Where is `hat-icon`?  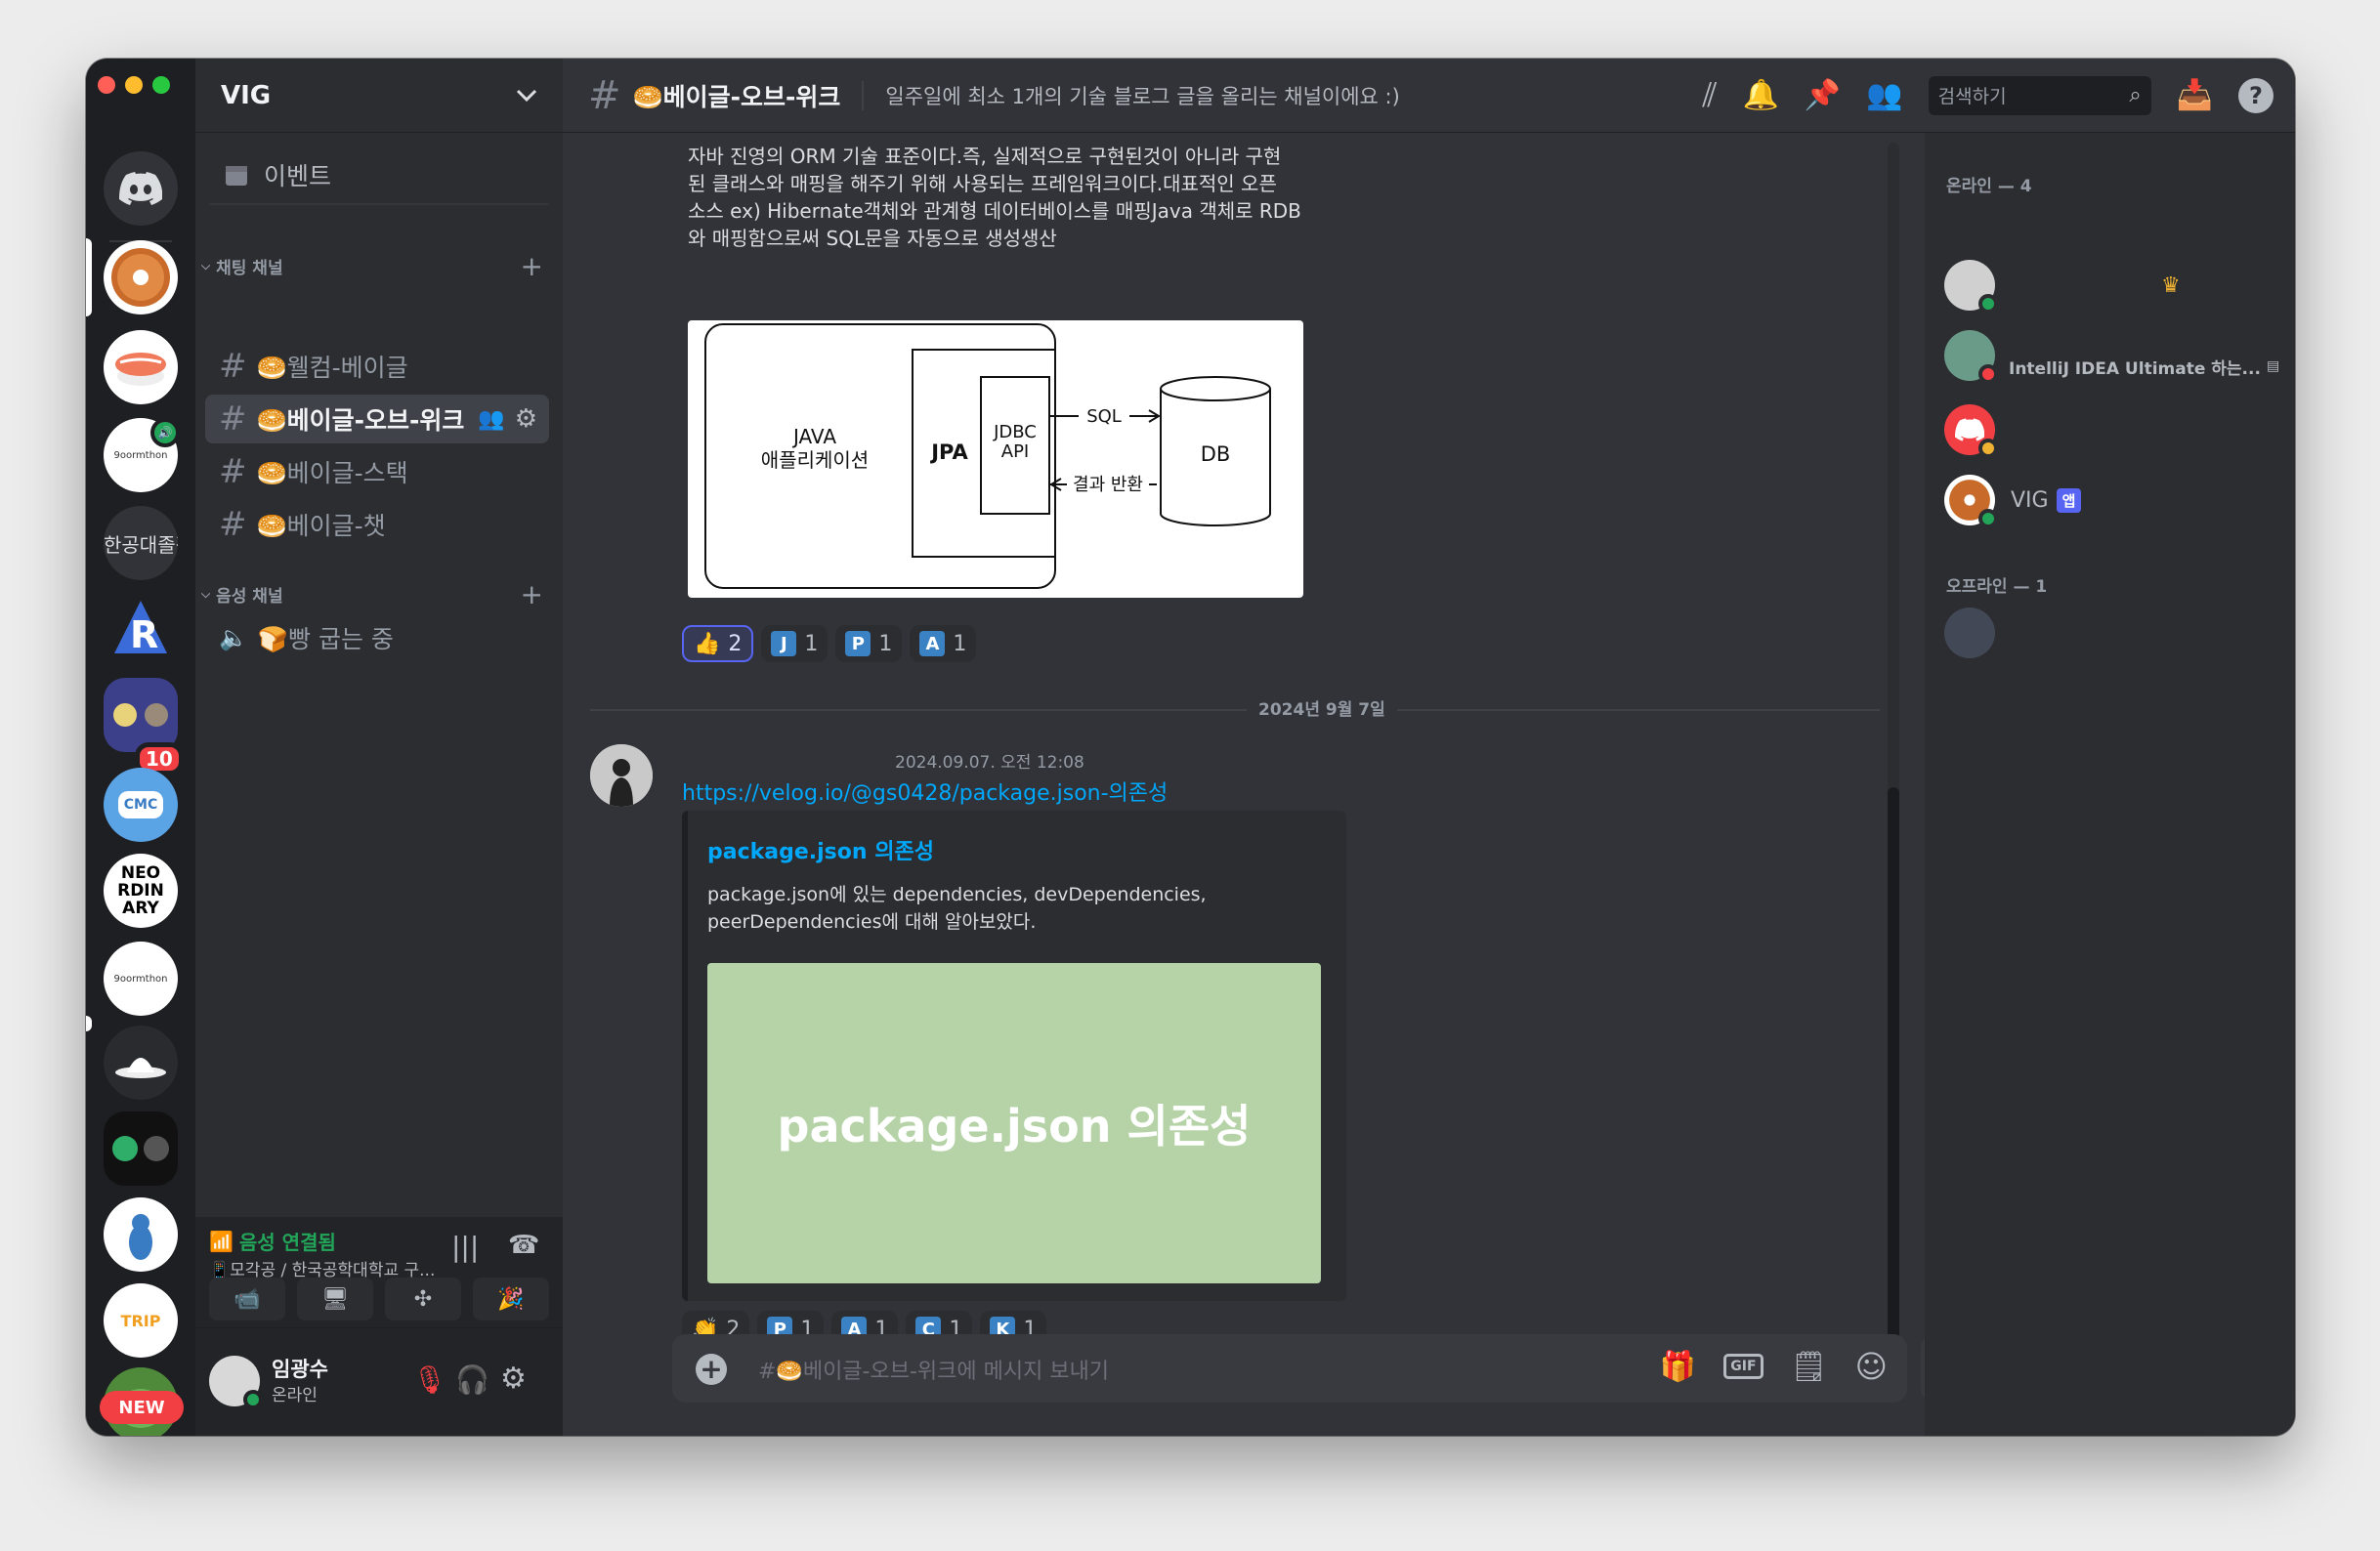 hat-icon is located at coordinates (140, 1068).